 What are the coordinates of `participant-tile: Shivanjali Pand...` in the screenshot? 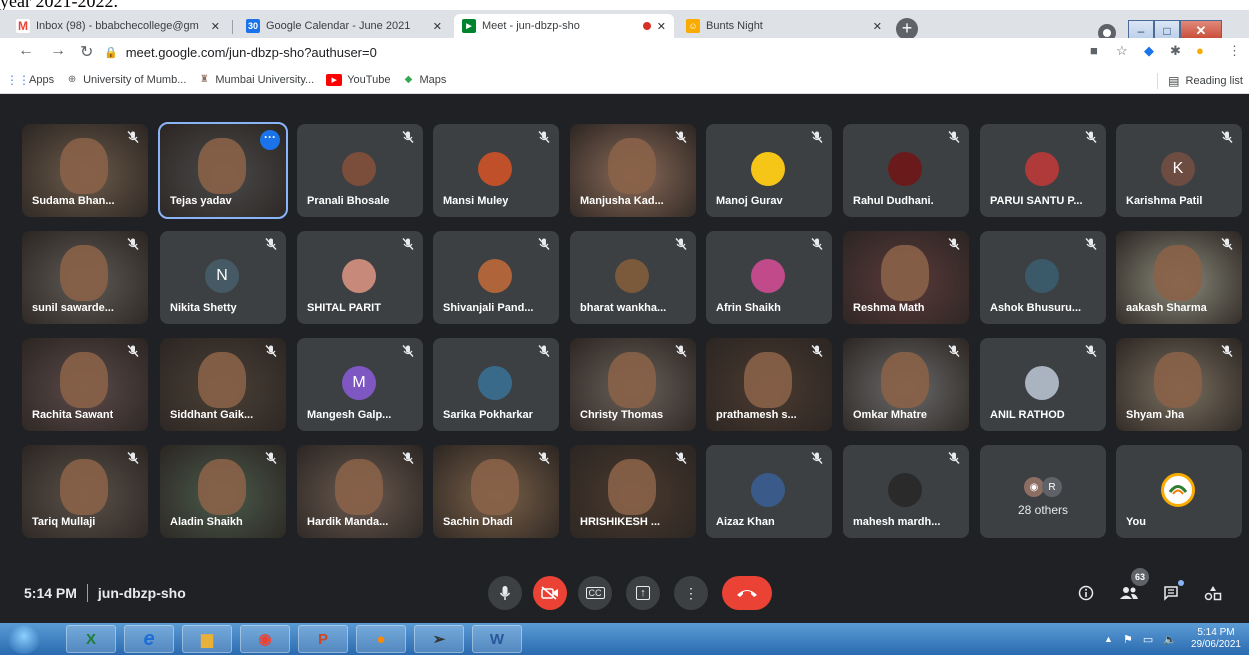 It's located at (496, 277).